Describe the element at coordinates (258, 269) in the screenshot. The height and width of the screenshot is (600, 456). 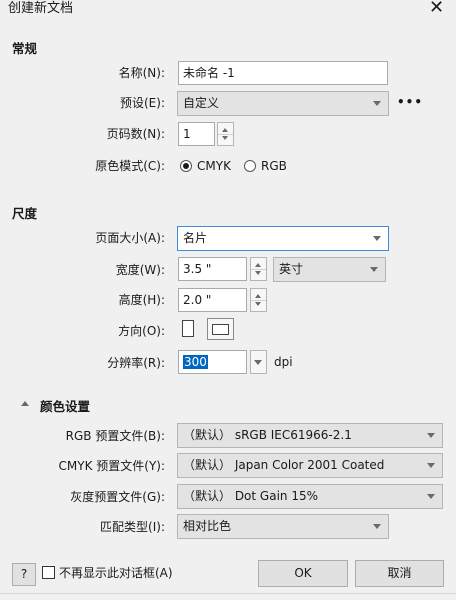
I see `width-stepper` at that location.